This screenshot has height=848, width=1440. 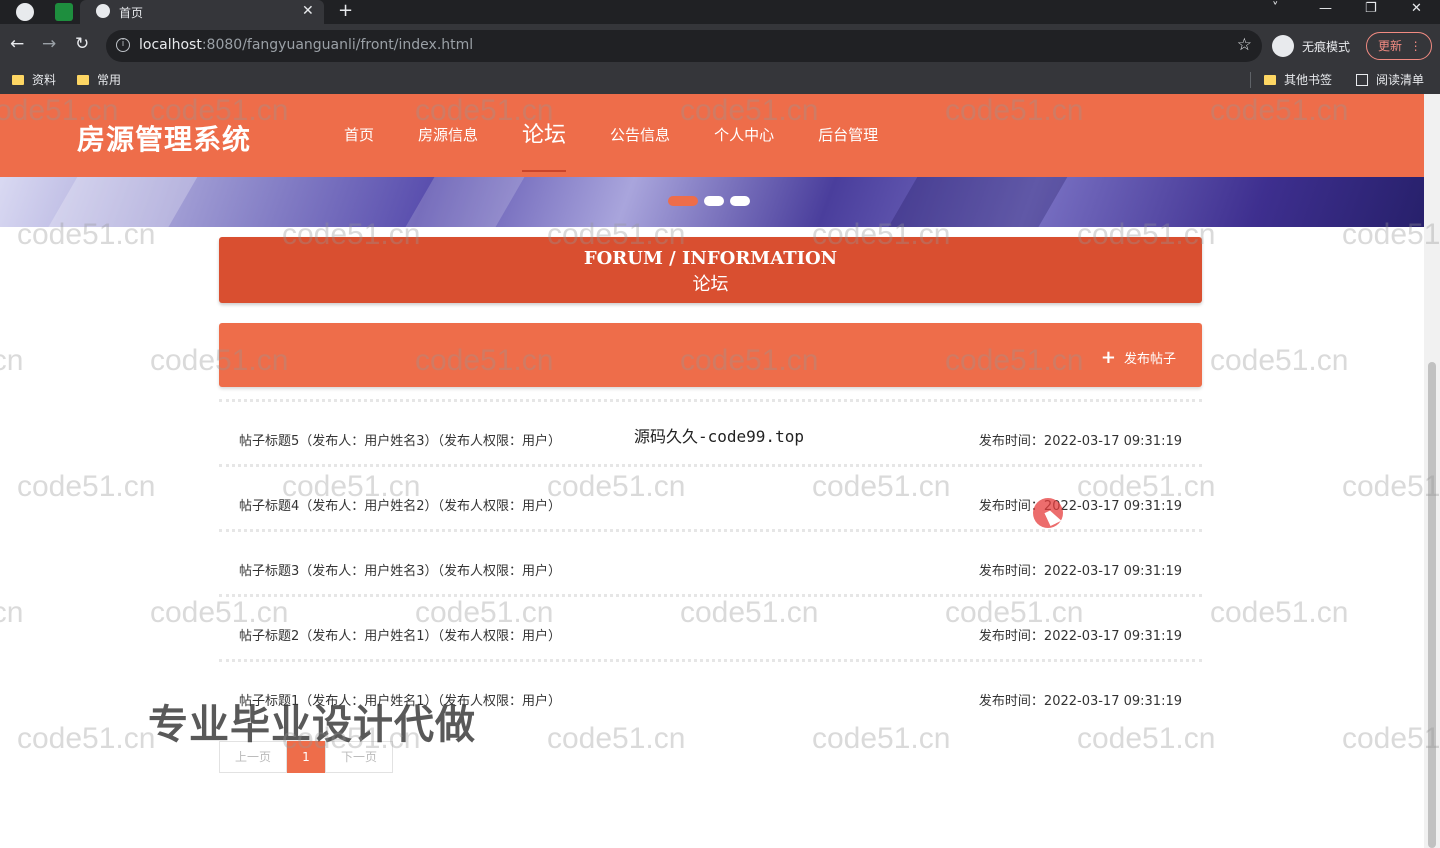 I want to click on update-label: 更新, so click(x=1390, y=46).